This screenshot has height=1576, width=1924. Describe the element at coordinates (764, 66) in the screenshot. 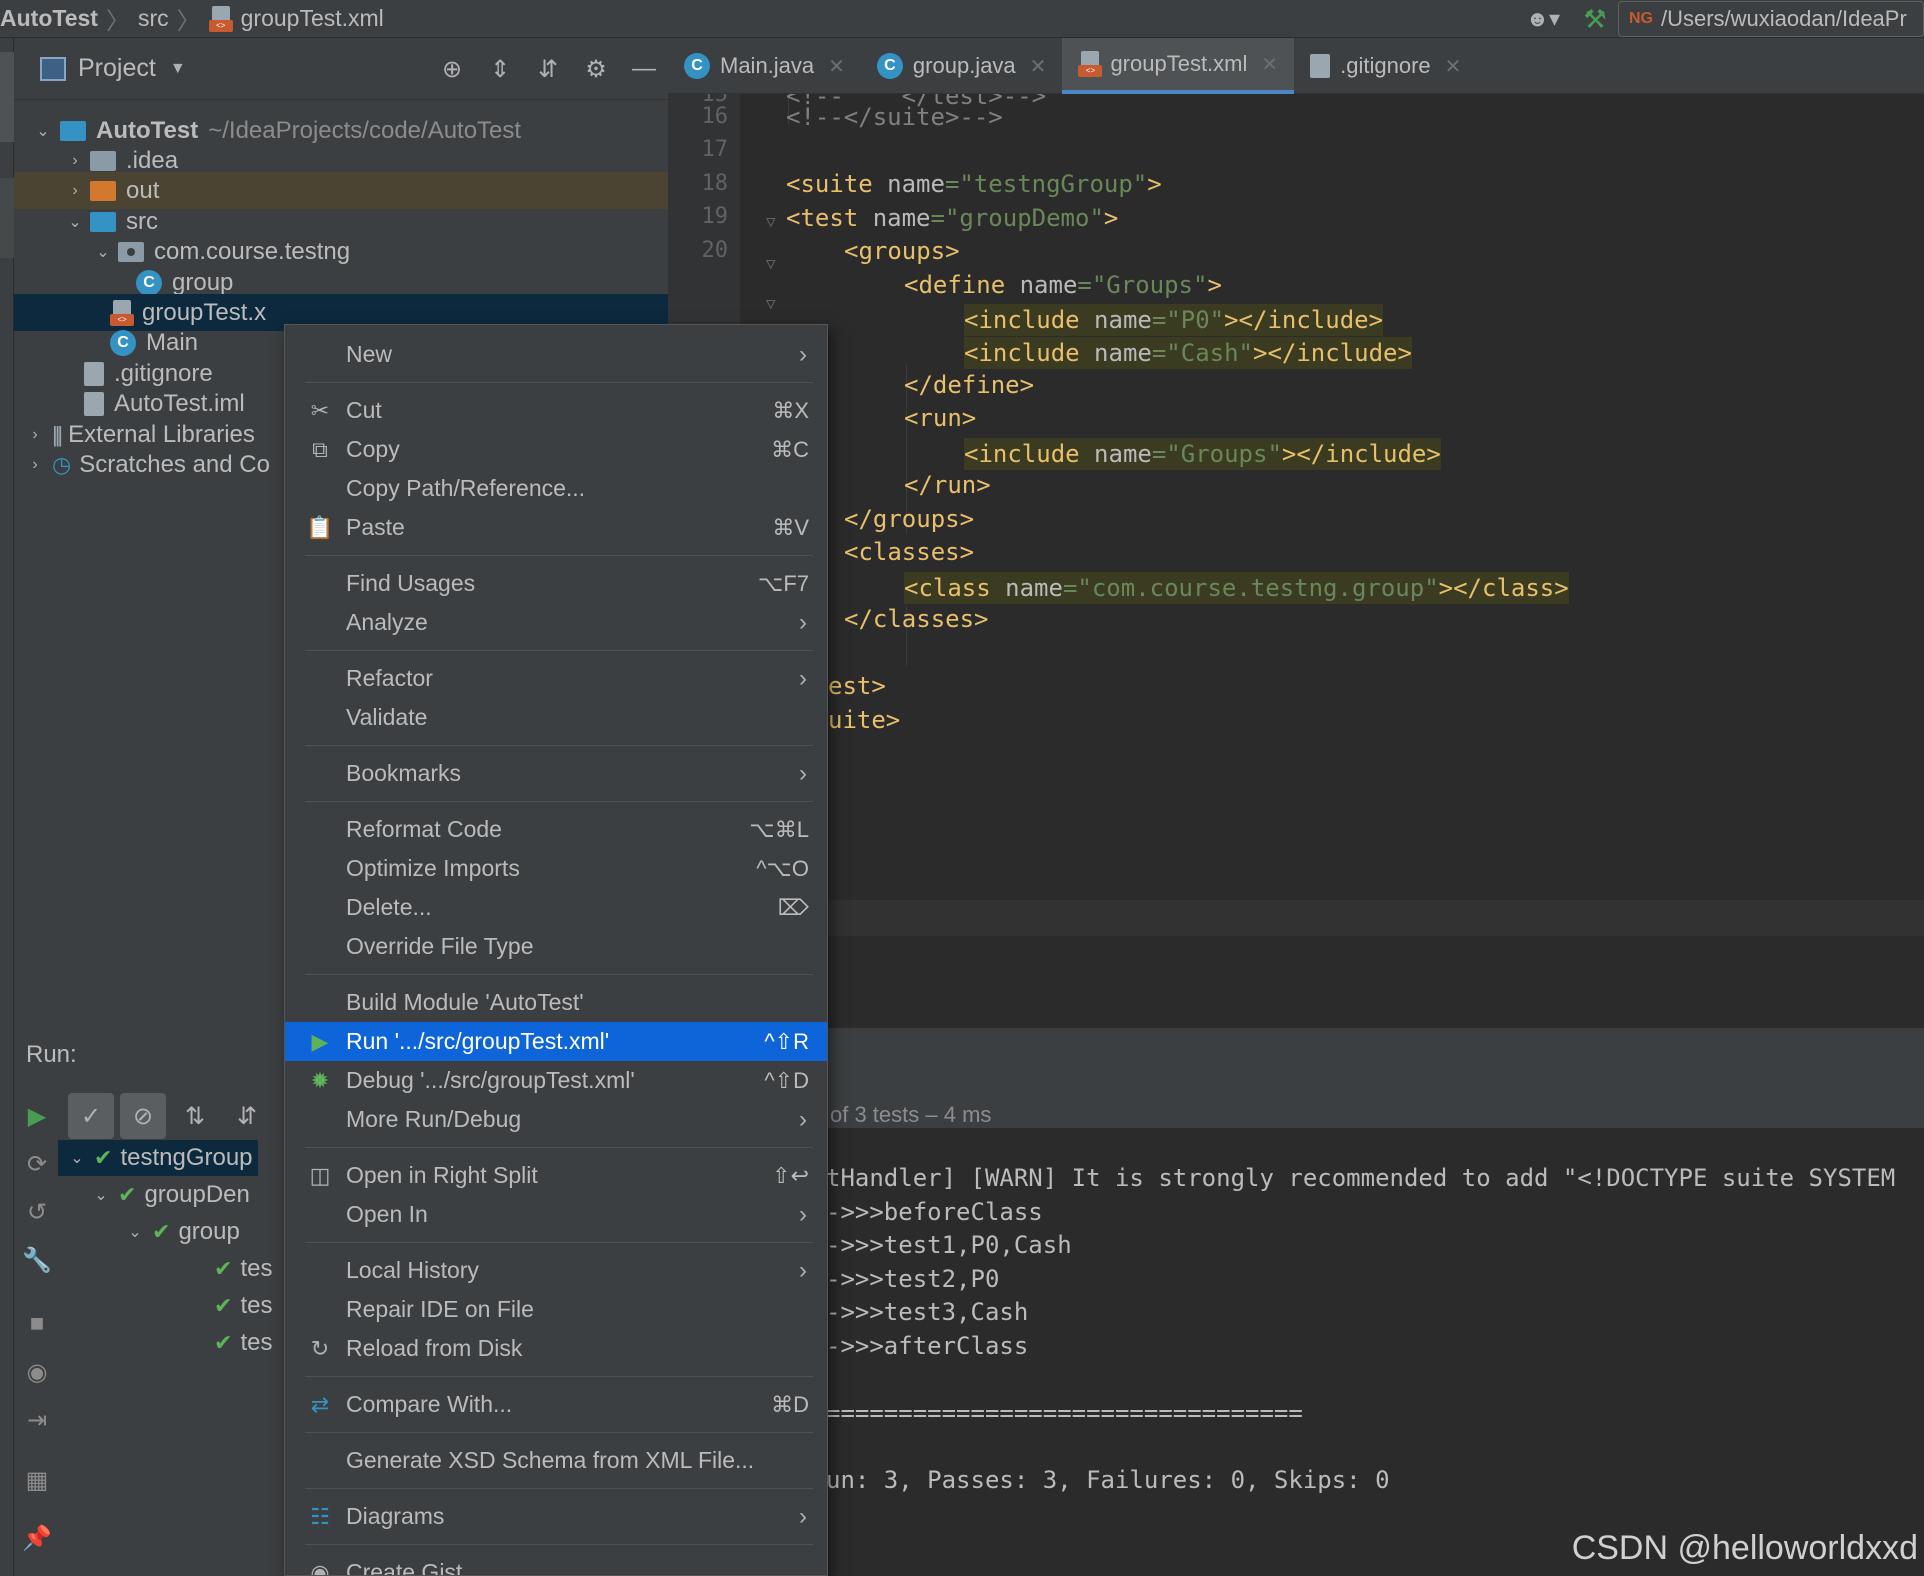

I see `tab-main-java: C Main.java ✕` at that location.